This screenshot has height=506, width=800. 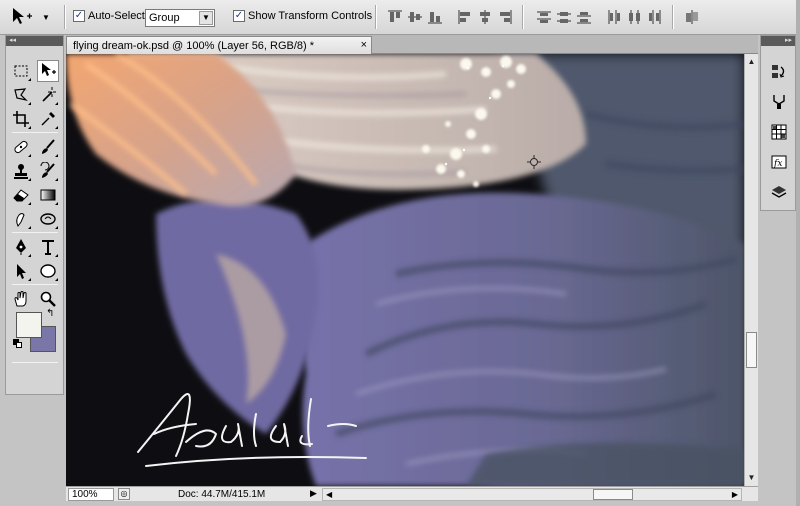 I want to click on panel-dock: ▸▸ fx, so click(x=778, y=123).